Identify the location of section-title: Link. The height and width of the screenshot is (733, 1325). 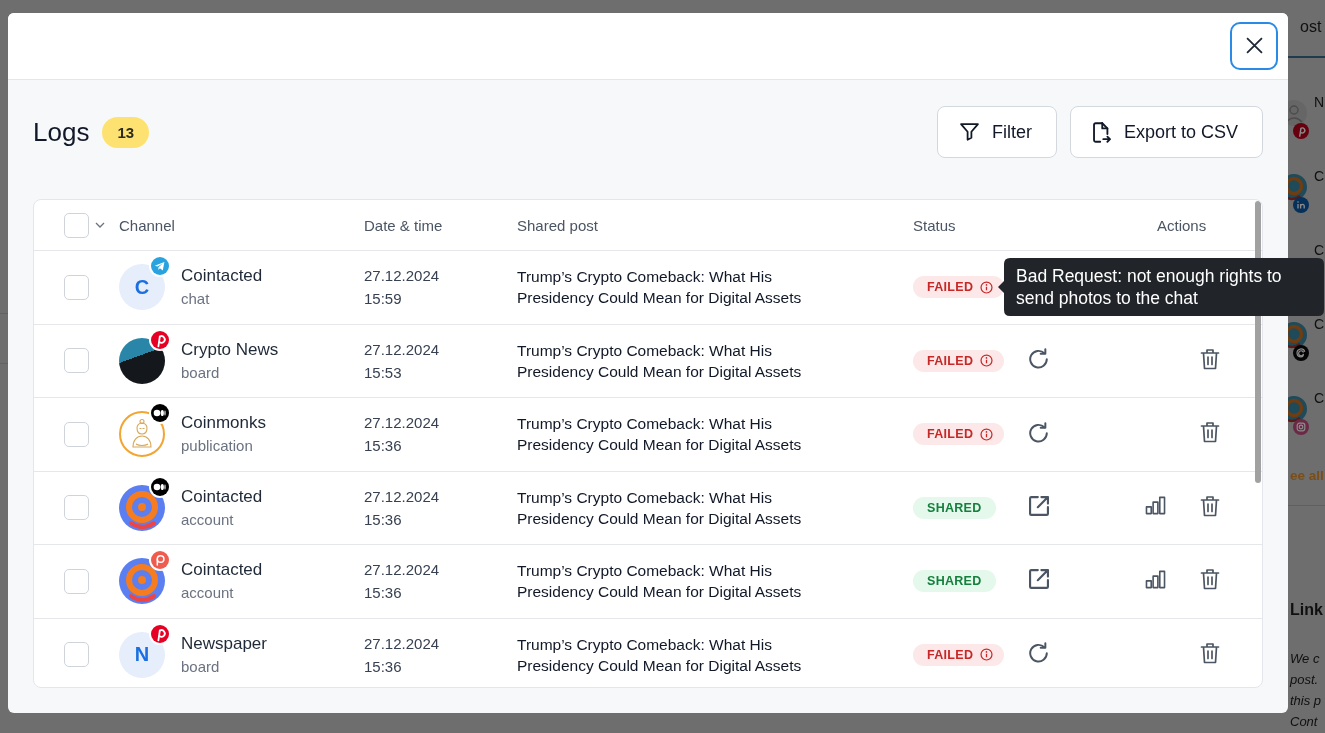
(1306, 610).